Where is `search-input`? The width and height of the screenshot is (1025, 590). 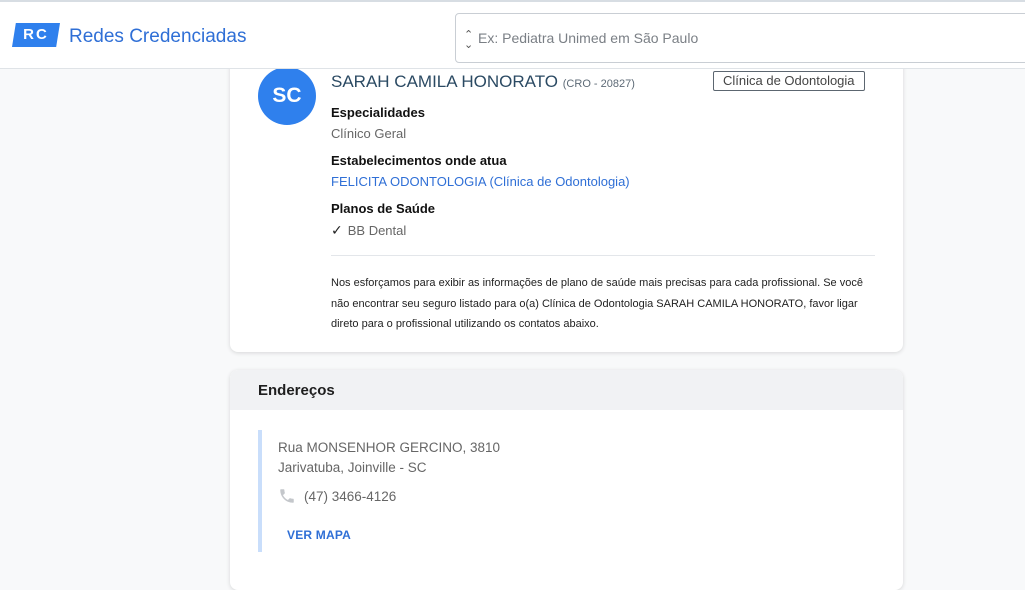 search-input is located at coordinates (746, 38).